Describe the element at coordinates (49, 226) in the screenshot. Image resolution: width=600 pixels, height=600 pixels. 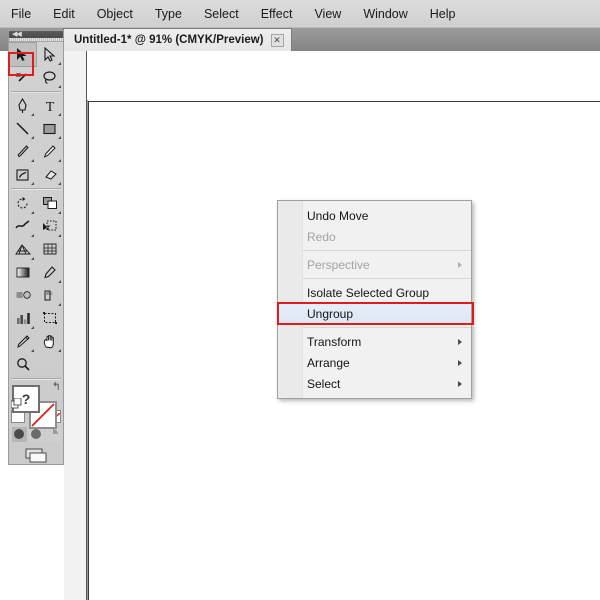
I see `shape-builder-tool` at that location.